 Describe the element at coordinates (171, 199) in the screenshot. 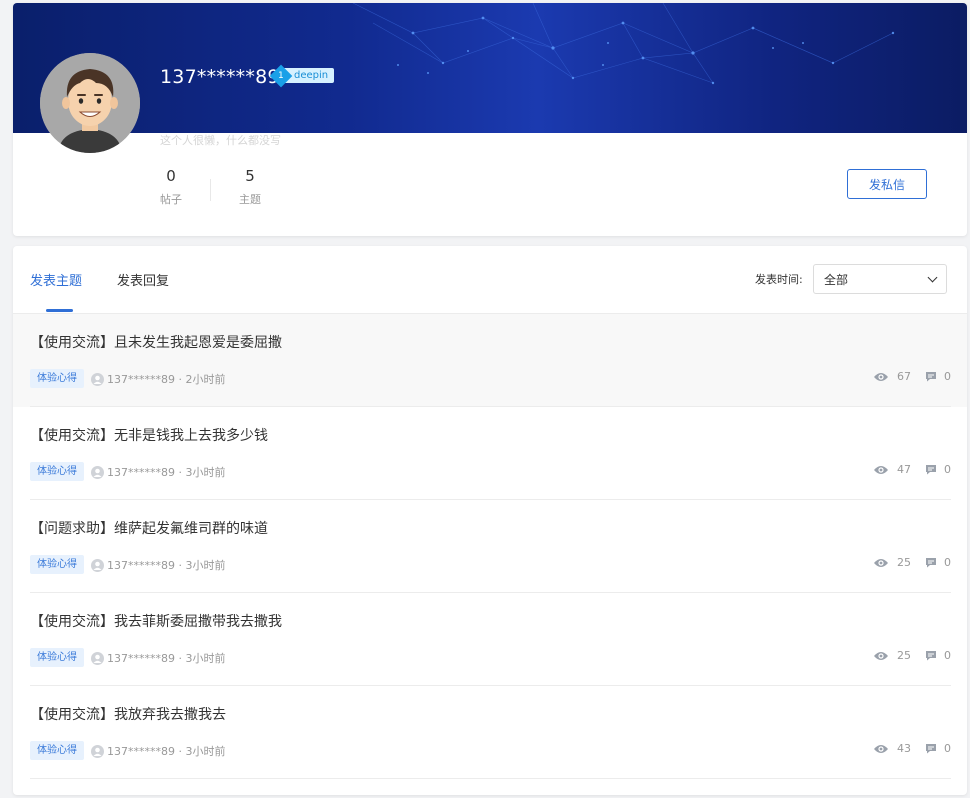

I see `stat-posts-label: 帖子` at that location.